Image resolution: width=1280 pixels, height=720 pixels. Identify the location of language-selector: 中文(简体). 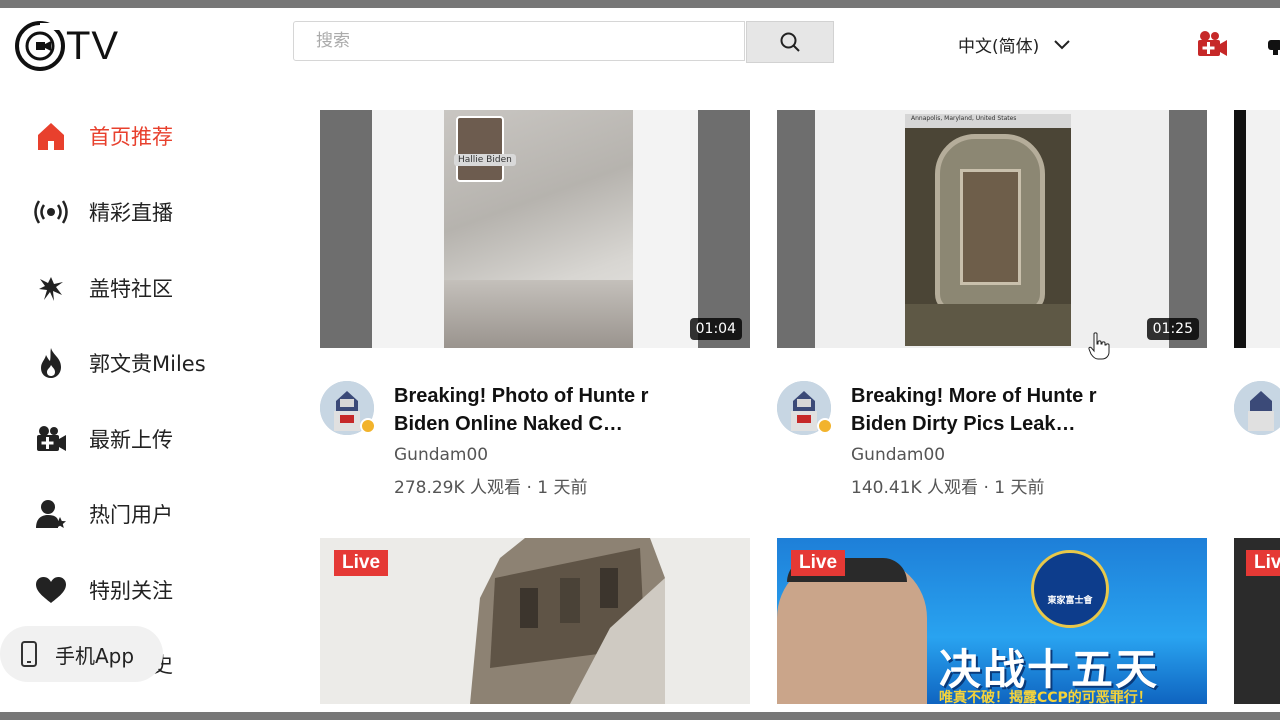
(1014, 44).